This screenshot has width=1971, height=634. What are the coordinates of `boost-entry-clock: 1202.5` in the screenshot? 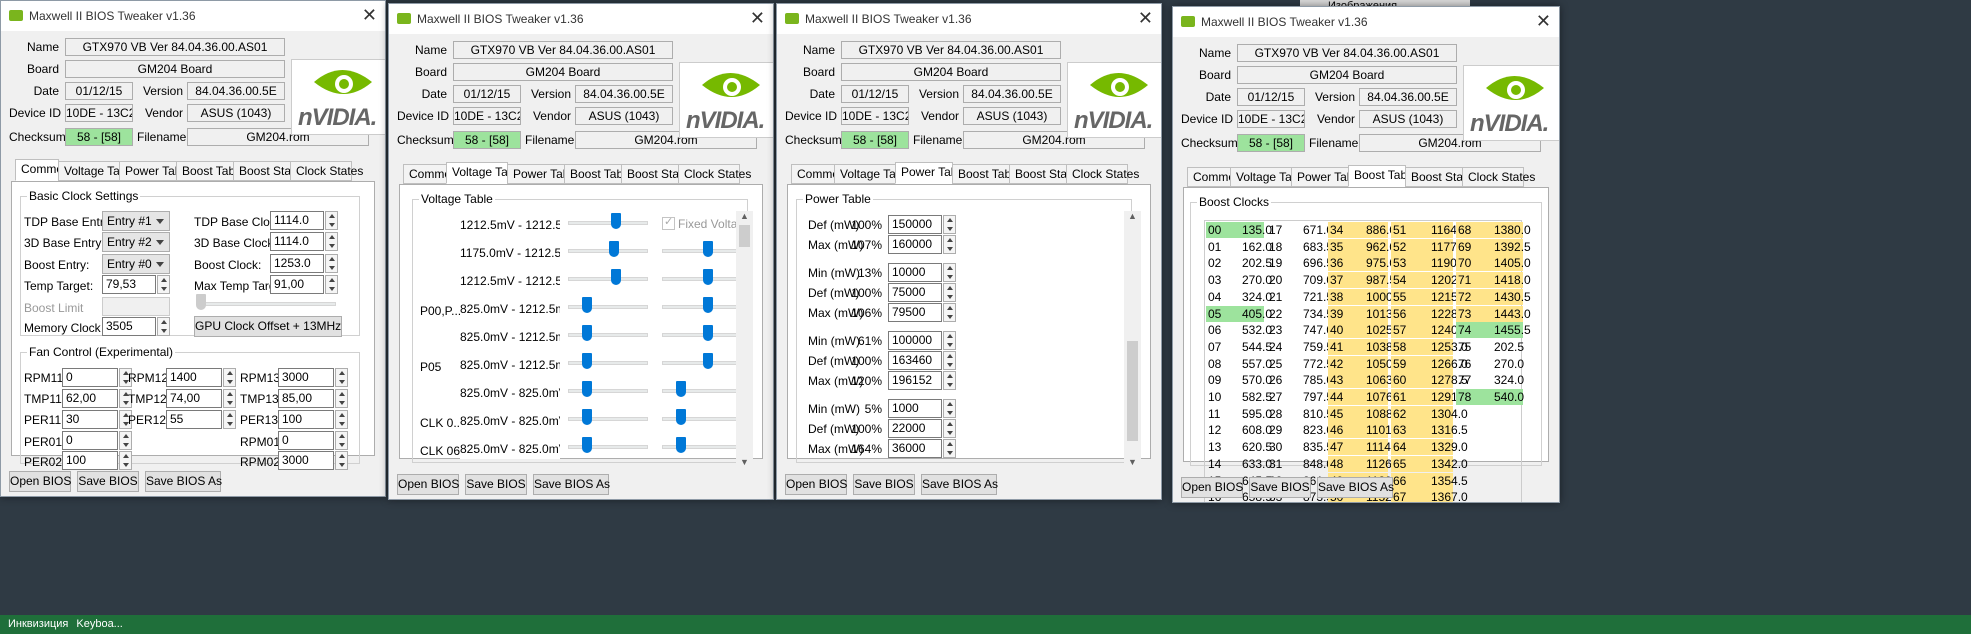 It's located at (1449, 280).